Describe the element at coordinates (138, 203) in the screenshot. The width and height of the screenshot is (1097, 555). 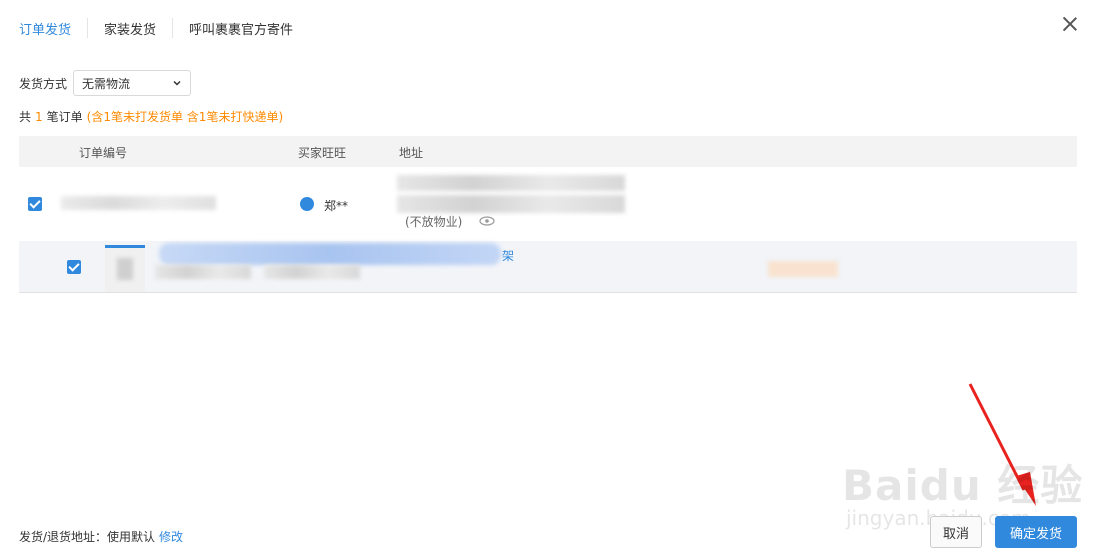
I see `order-id-redacted` at that location.